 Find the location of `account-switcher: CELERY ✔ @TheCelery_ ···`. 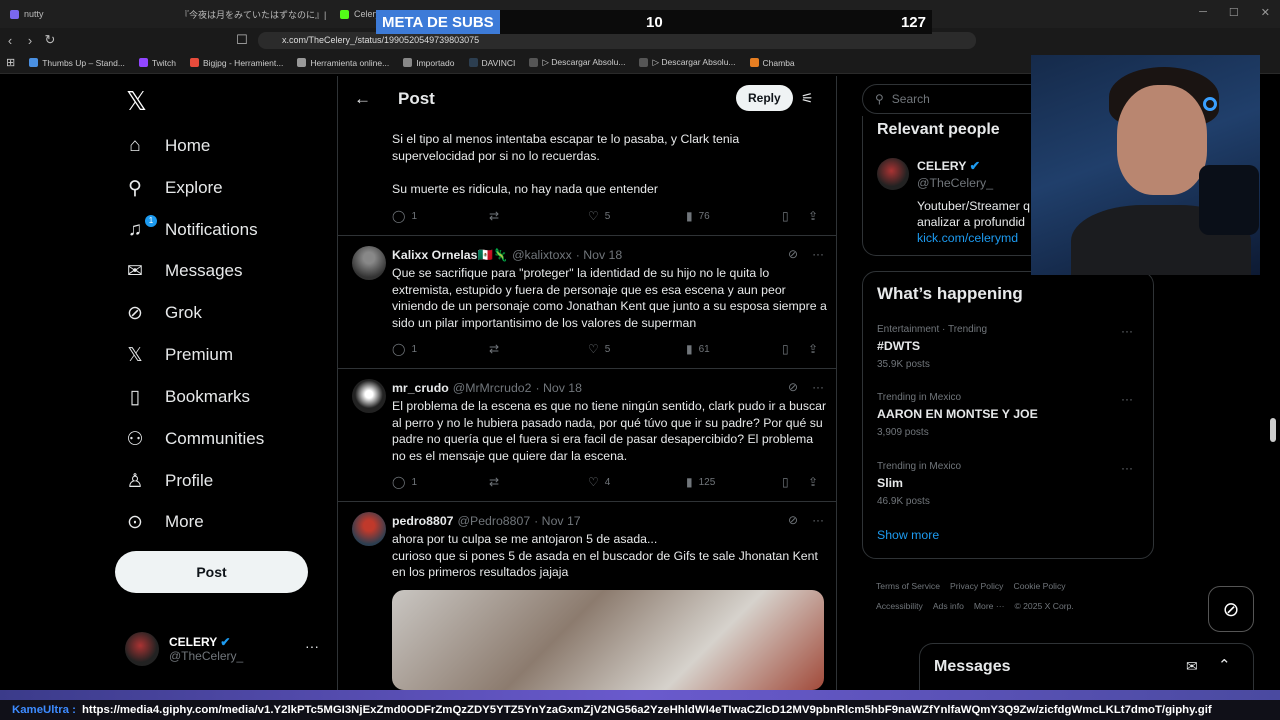

account-switcher: CELERY ✔ @TheCelery_ ··· is located at coordinates (222, 649).